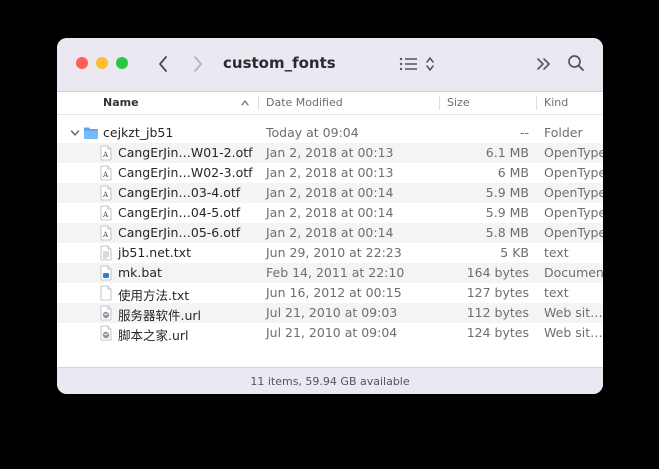 The height and width of the screenshot is (469, 659). What do you see at coordinates (556, 103) in the screenshot?
I see `column-kind-header: Kind` at bounding box center [556, 103].